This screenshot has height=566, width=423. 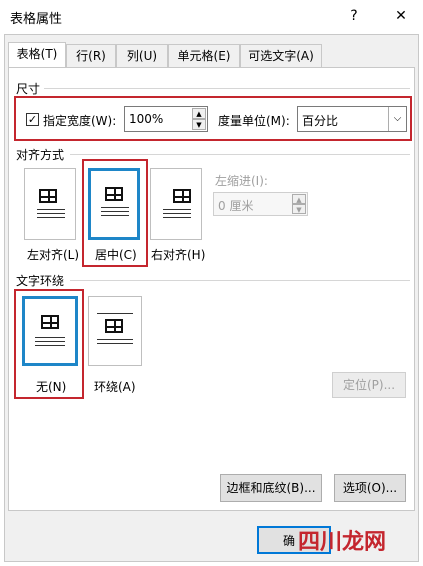 I want to click on wrap-around-label: 环绕(A), so click(x=115, y=387).